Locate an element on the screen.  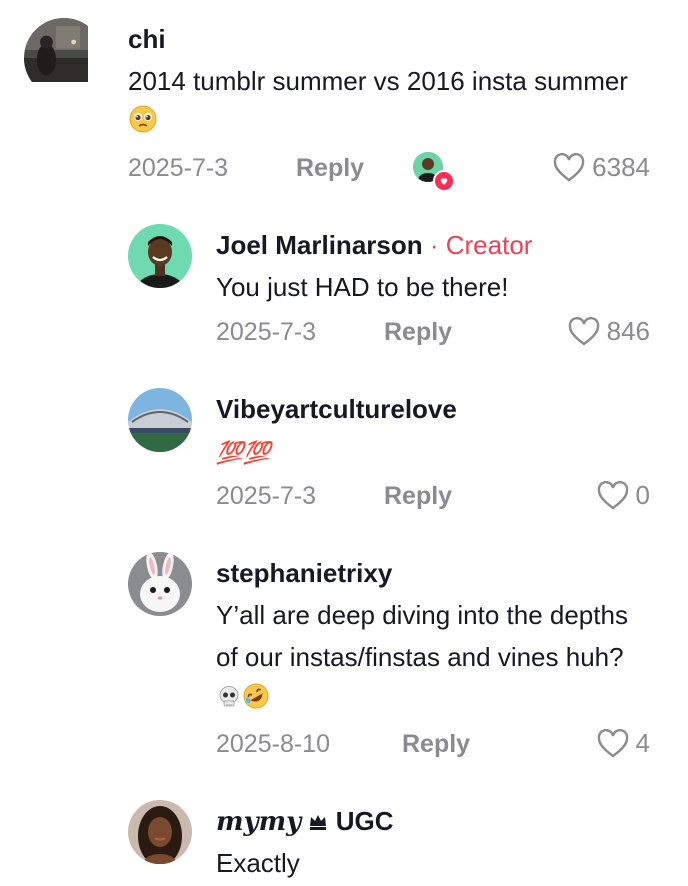
comment-username: Vibeyartculturelove is located at coordinates (336, 409).